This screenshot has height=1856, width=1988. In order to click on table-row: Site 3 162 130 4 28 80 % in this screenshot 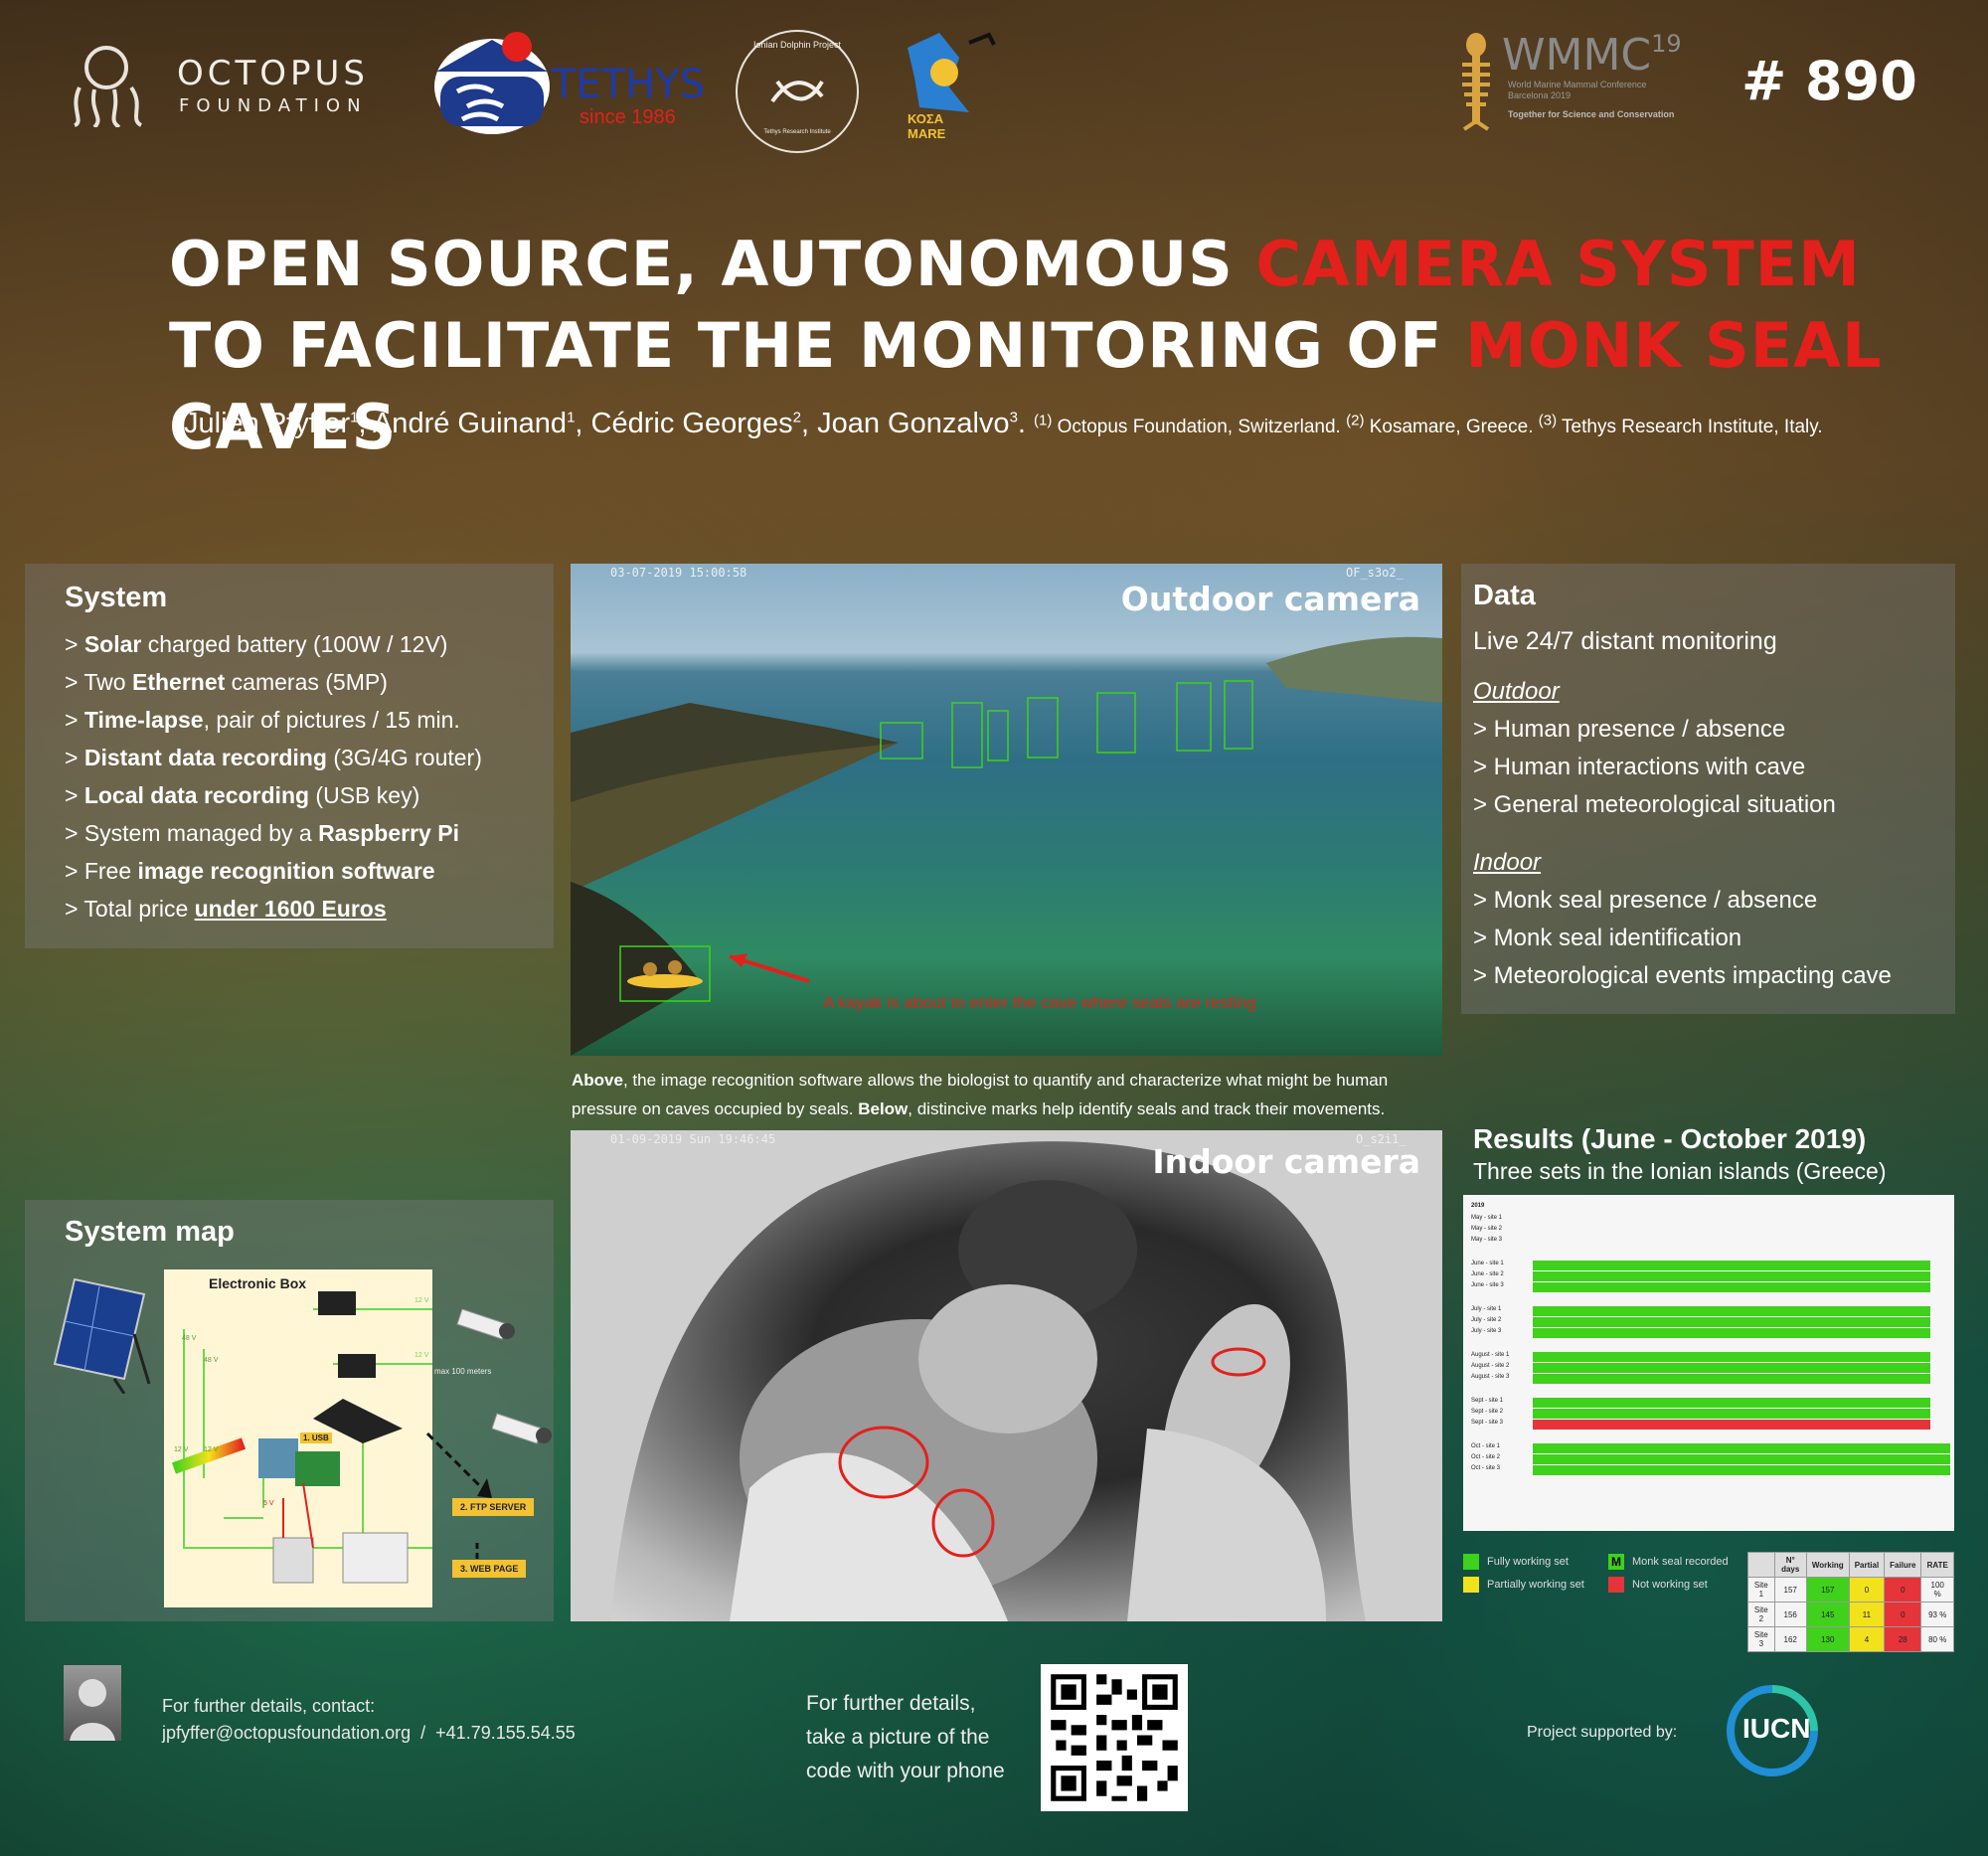, I will do `click(1850, 1639)`.